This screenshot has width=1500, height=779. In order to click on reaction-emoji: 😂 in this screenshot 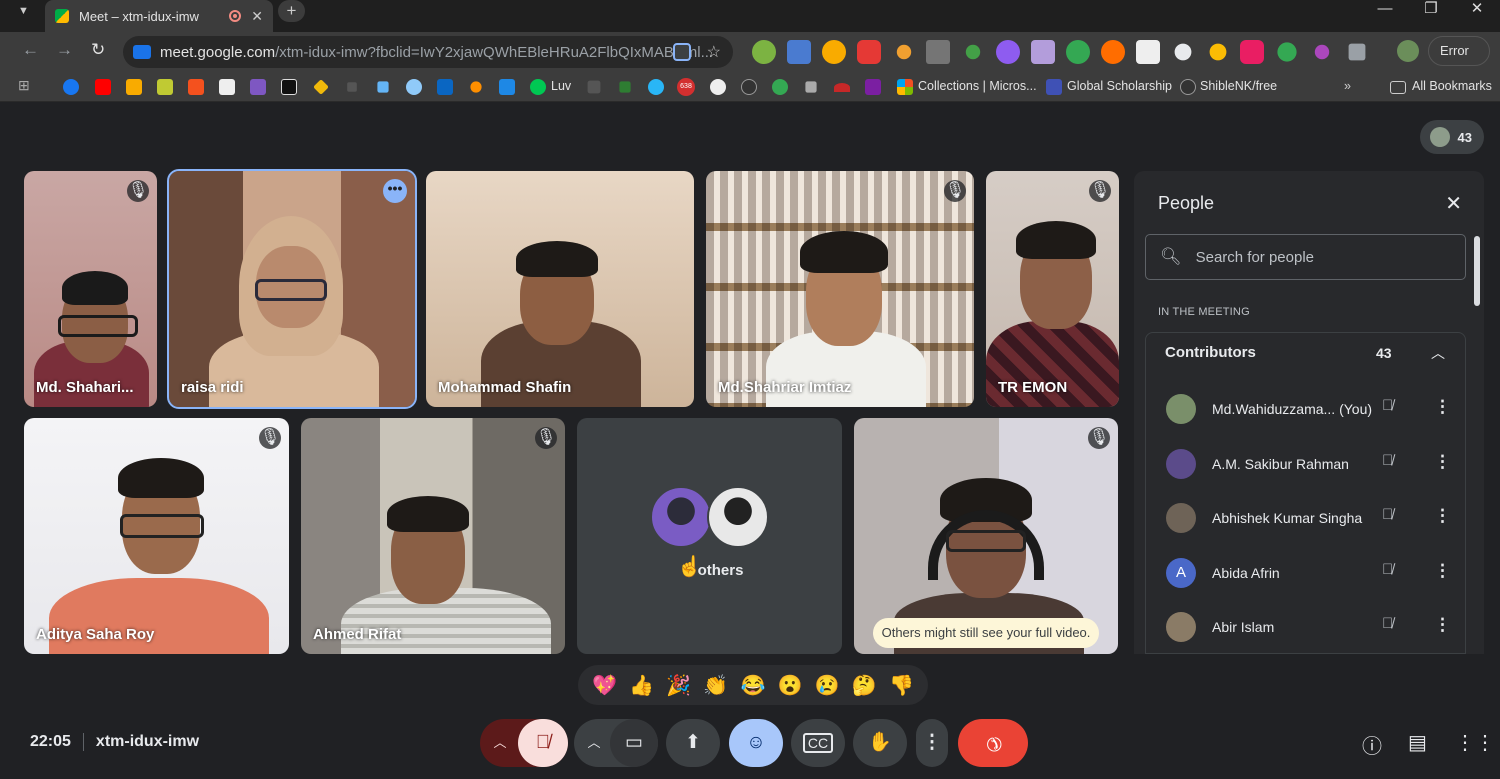, I will do `click(753, 685)`.